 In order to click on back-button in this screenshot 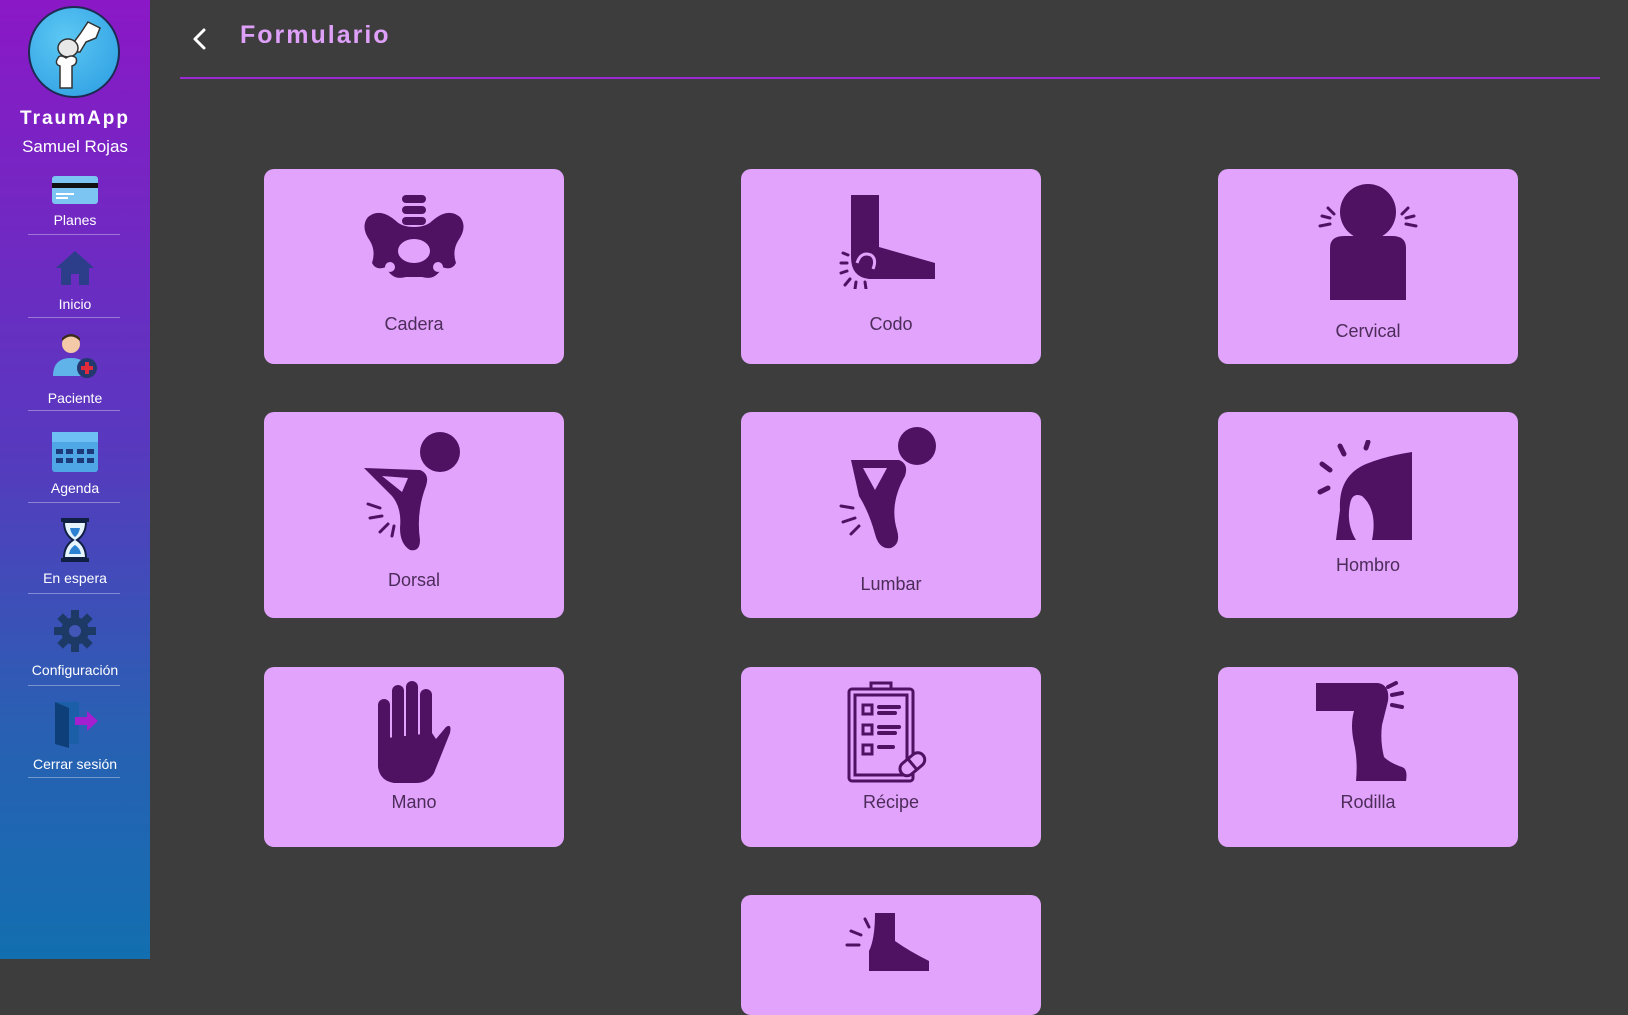, I will do `click(200, 39)`.